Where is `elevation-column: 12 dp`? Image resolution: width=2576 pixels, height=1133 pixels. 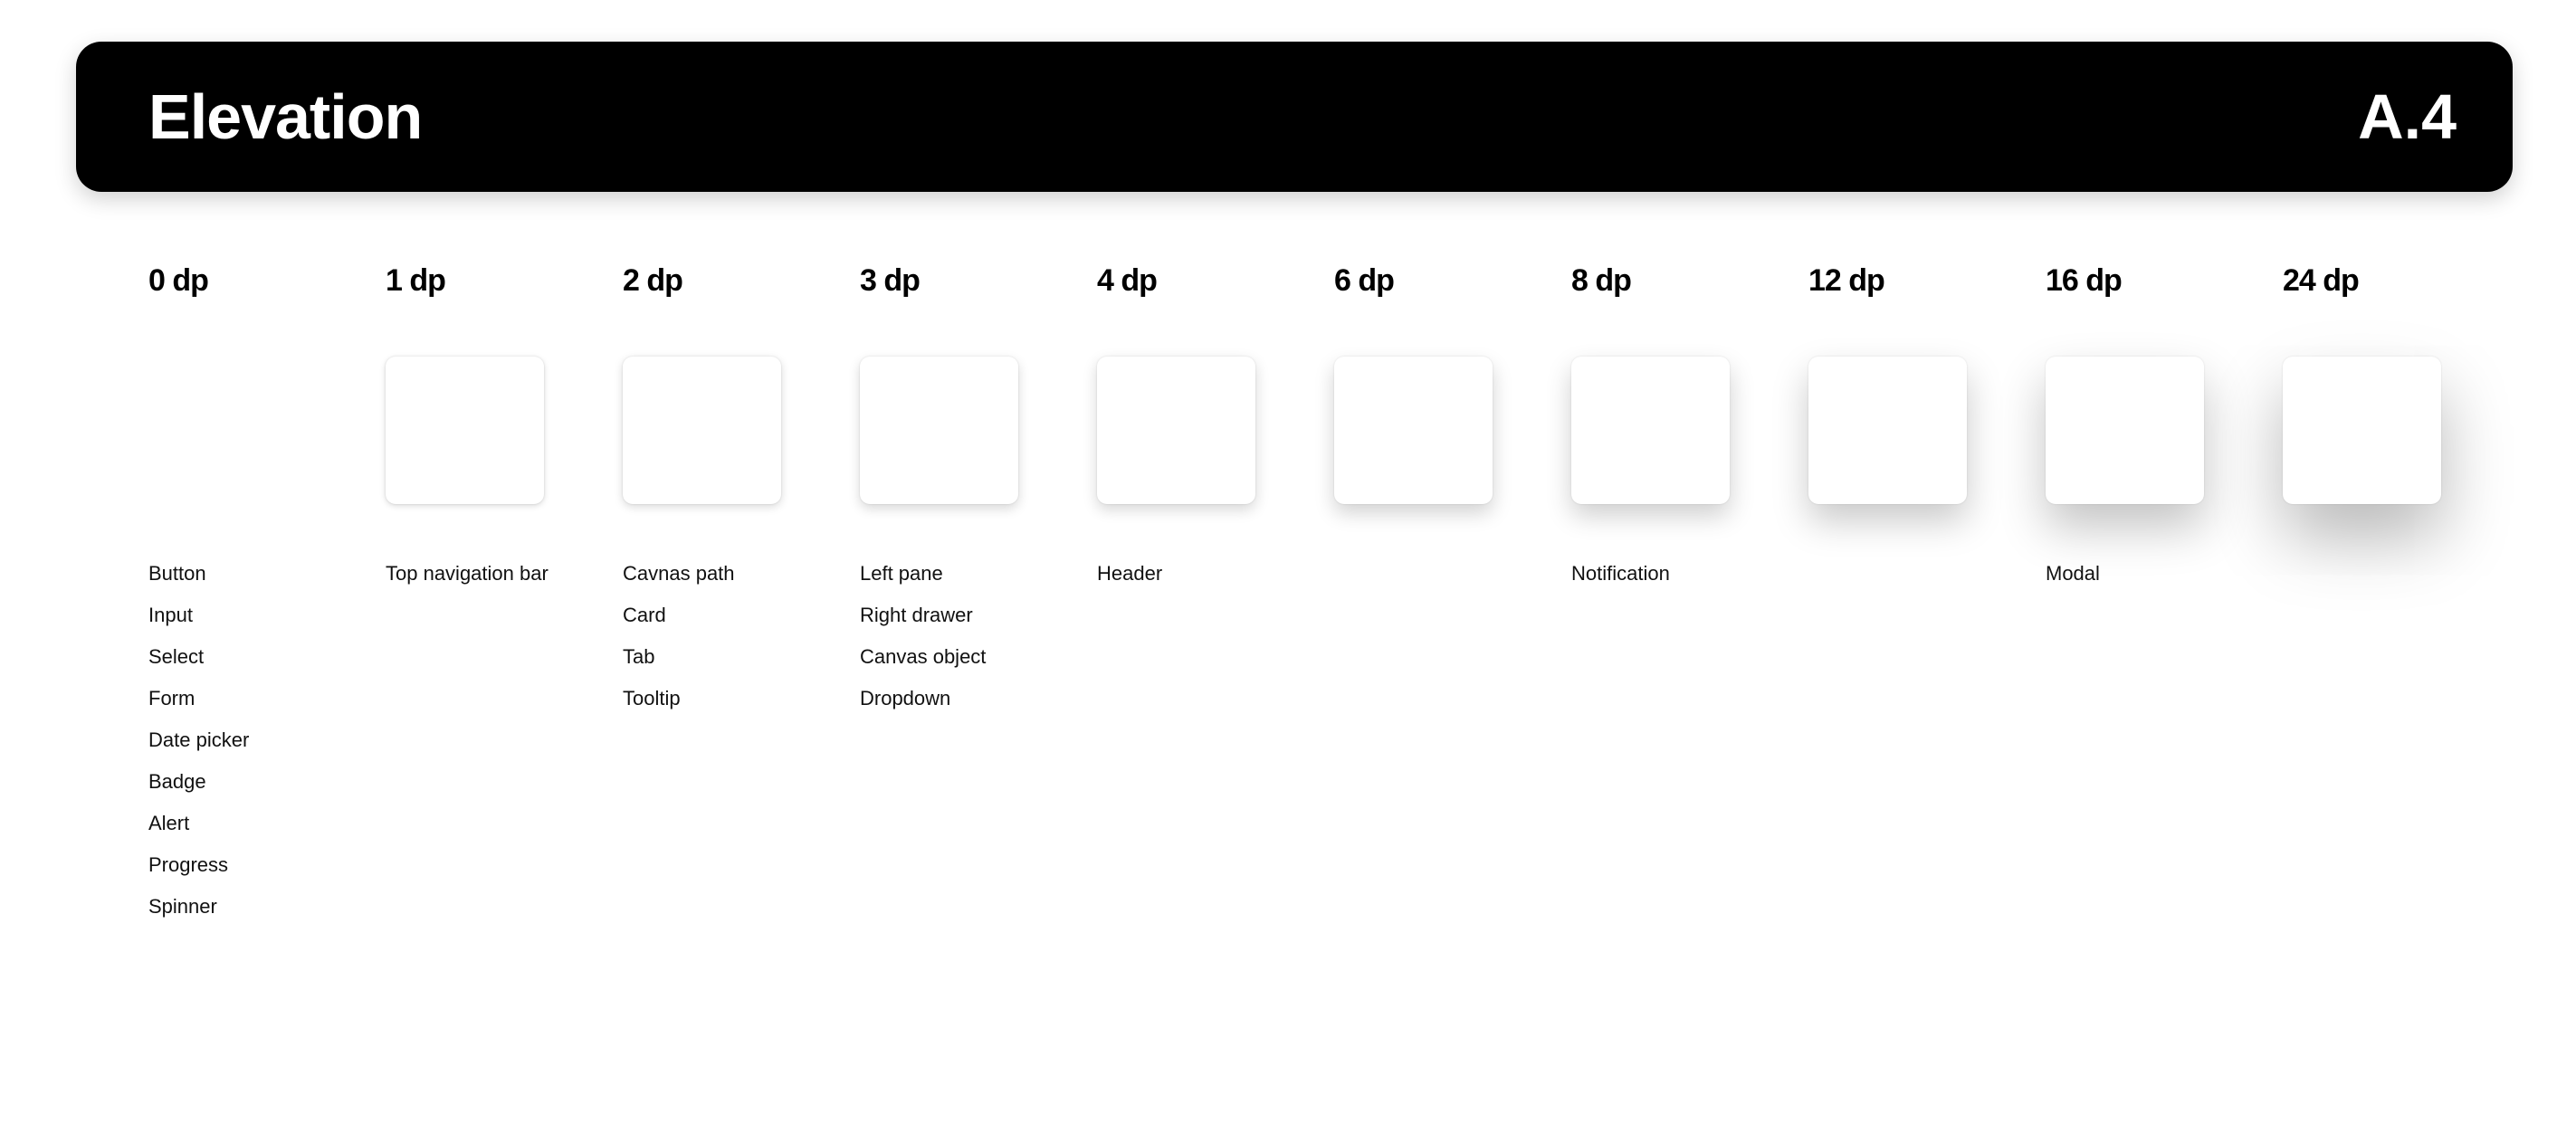
elevation-column: 12 dp is located at coordinates (1917, 382).